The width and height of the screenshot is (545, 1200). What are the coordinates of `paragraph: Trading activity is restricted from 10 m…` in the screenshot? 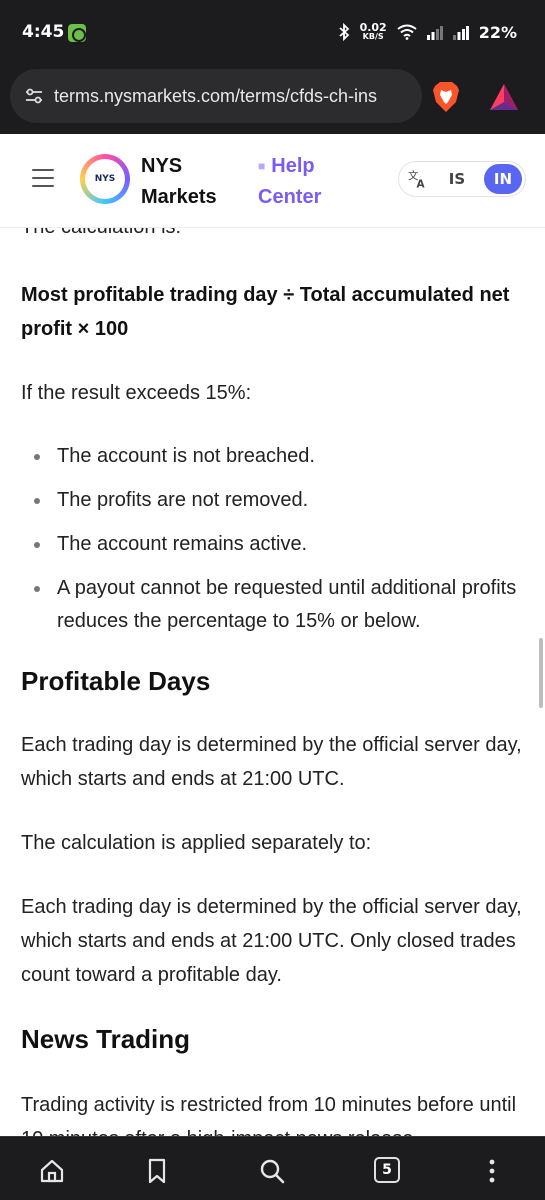 It's located at (269, 1115).